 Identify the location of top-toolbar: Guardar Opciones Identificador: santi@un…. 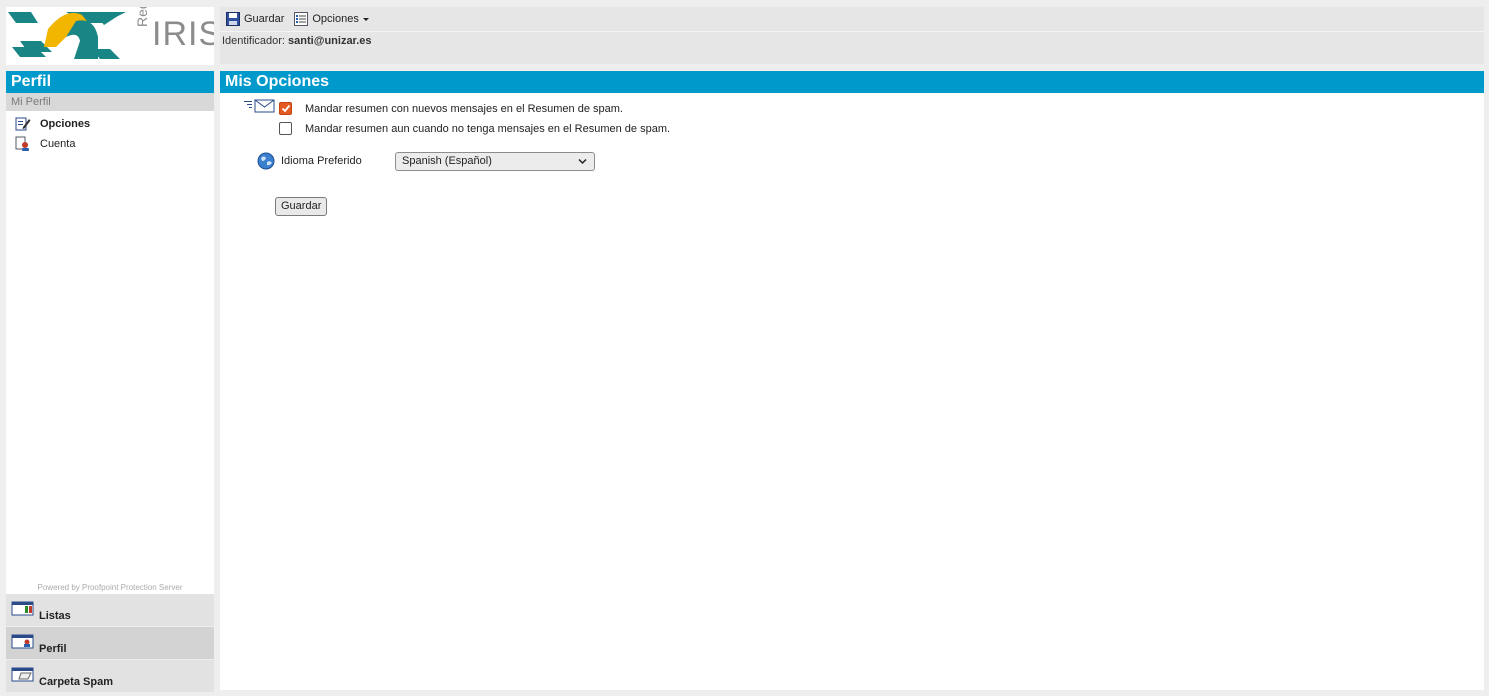
(852, 35).